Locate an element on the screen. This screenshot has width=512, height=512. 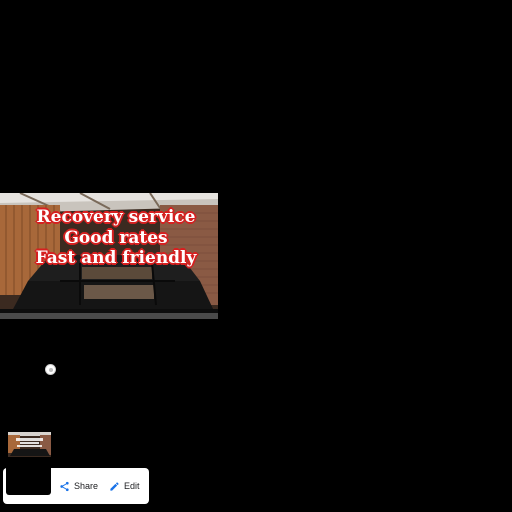
selected-thumbnail-frame is located at coordinates (28, 476).